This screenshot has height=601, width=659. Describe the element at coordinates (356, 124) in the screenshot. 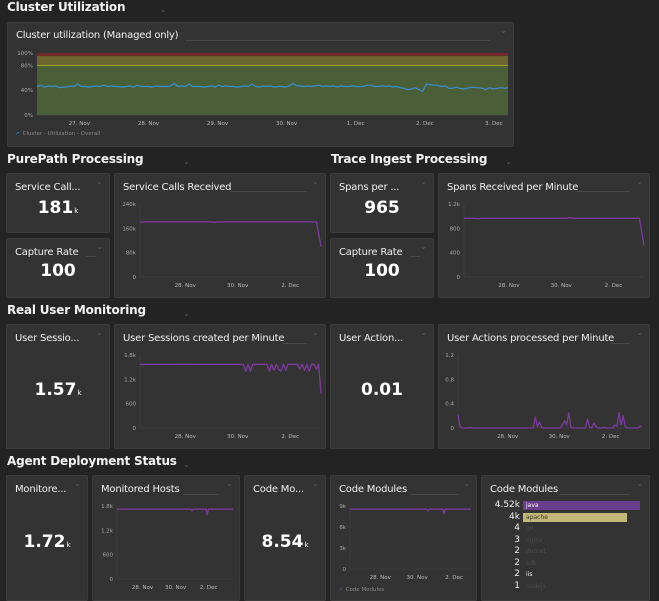

I see `x-tick-label: 1. Dec` at that location.